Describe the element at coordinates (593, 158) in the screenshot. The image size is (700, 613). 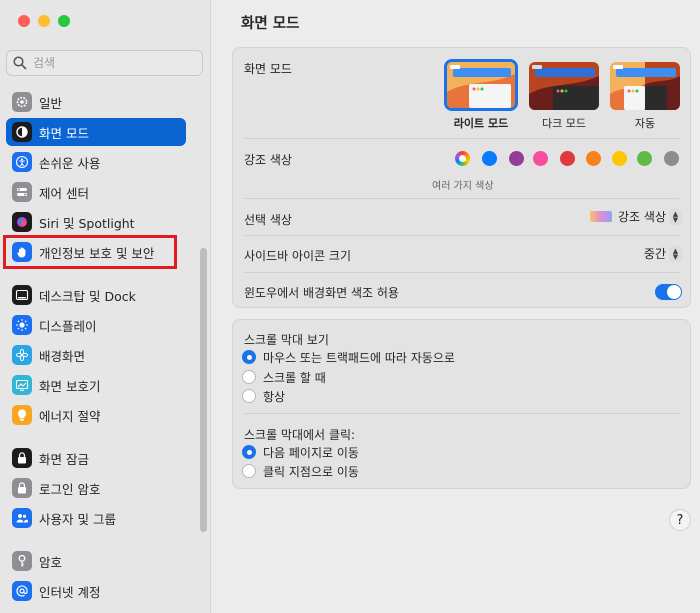
I see `accent-swatch-orange` at that location.